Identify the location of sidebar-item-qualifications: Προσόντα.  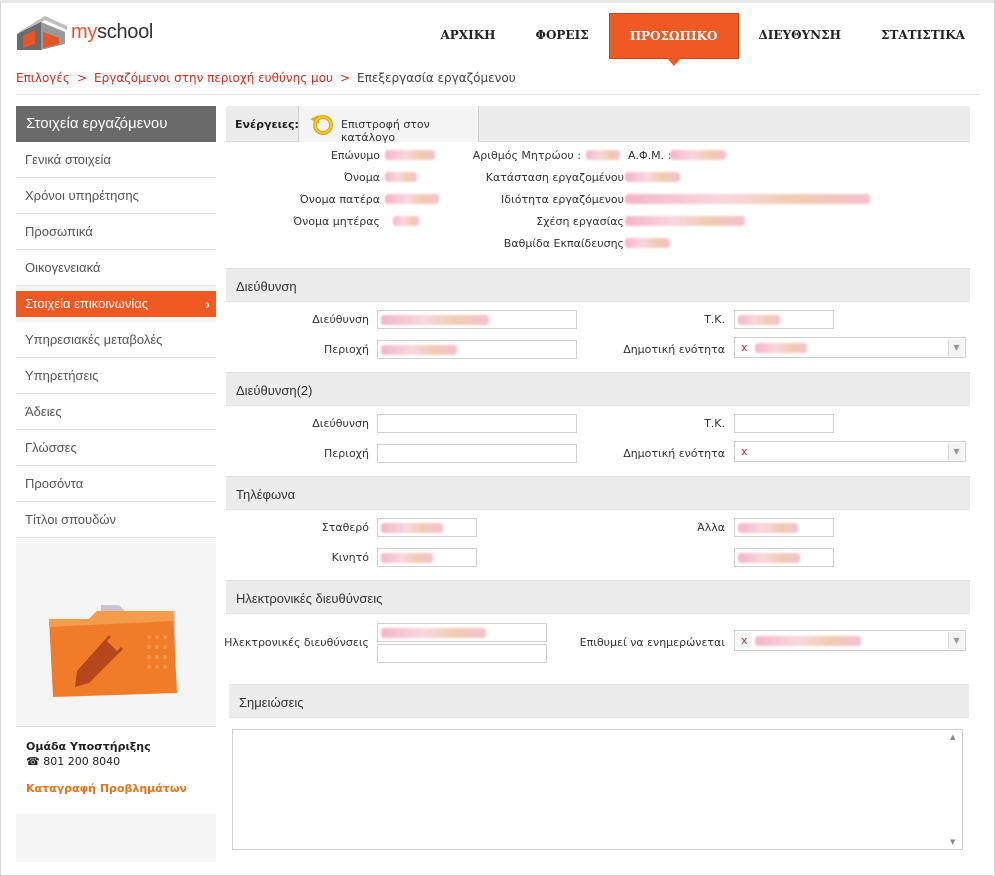
(116, 484).